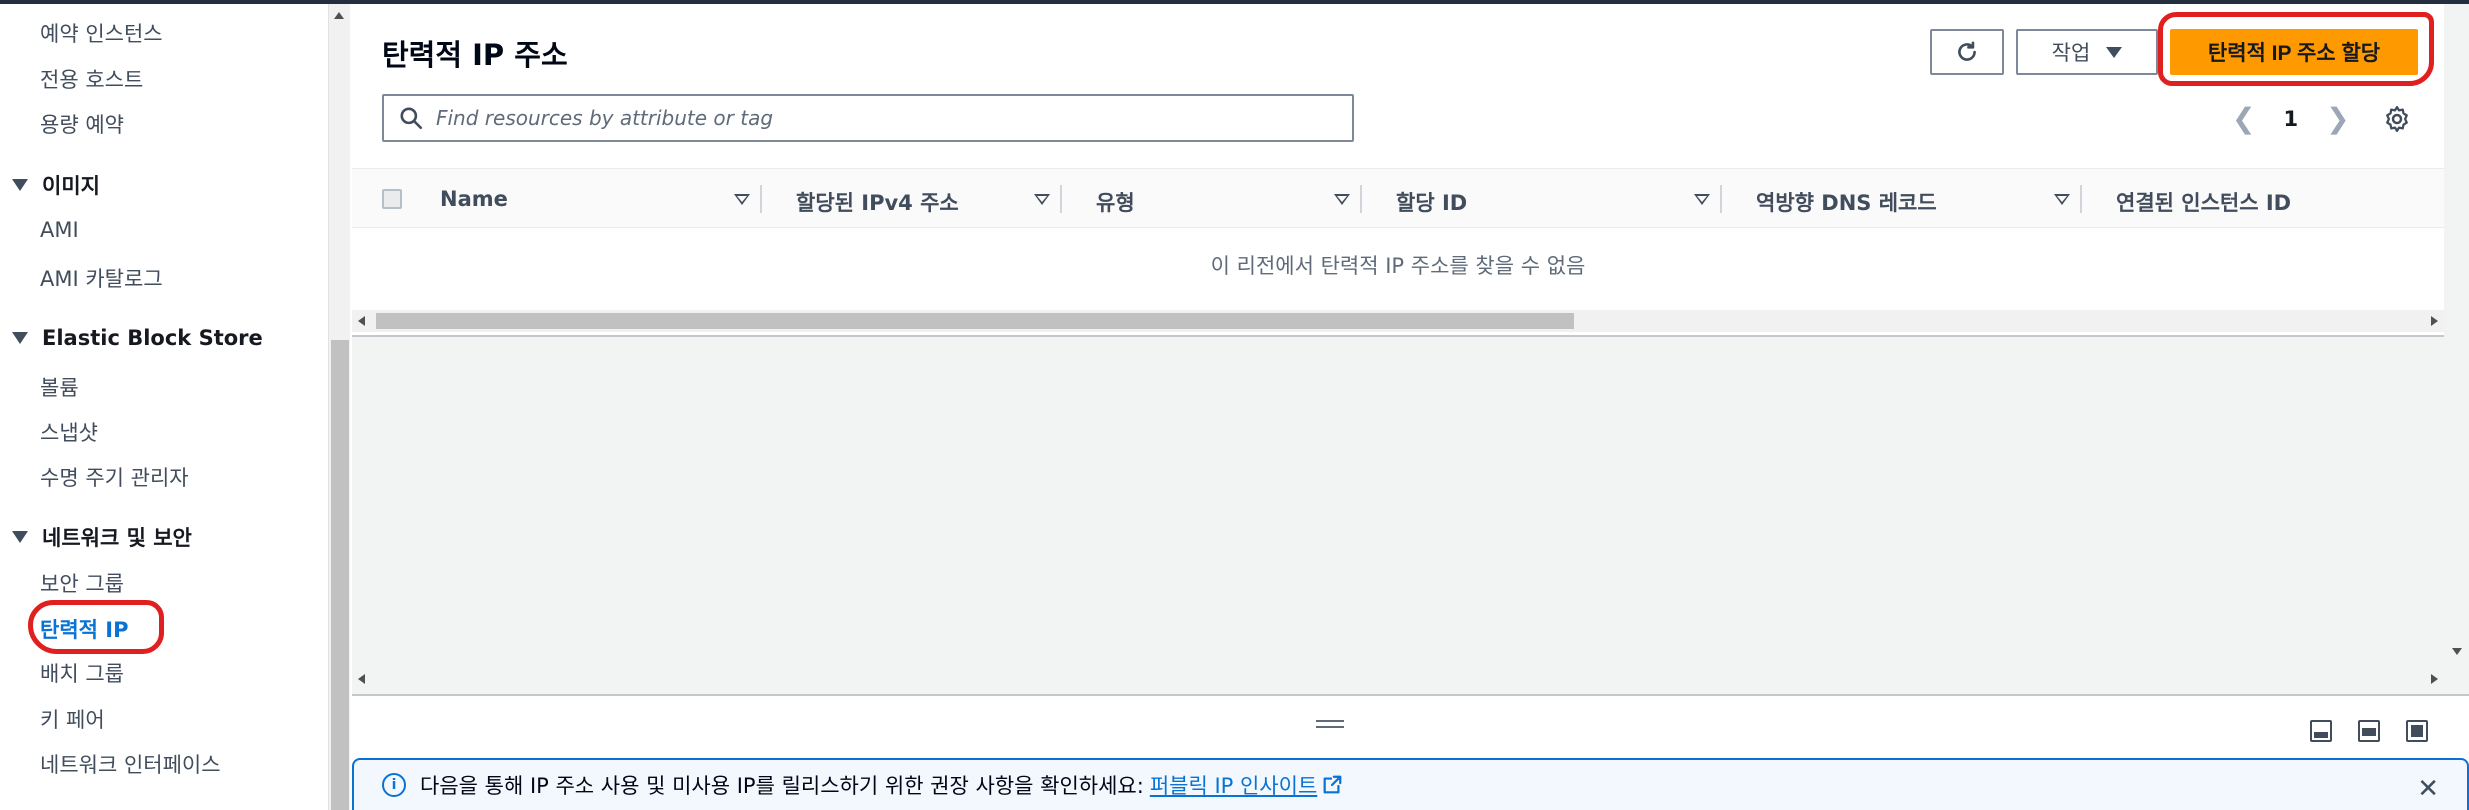  I want to click on sidebar-section-images: 이미지, so click(56, 185).